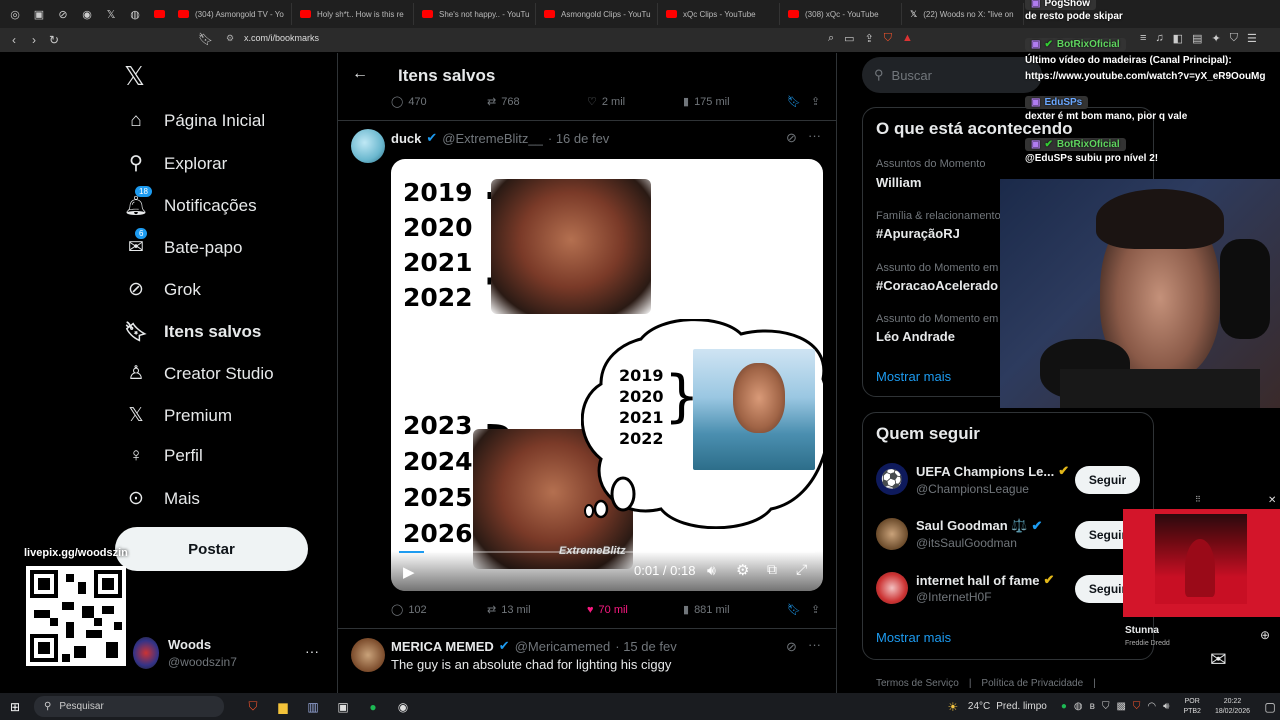 Image resolution: width=1280 pixels, height=720 pixels. What do you see at coordinates (354, 14) in the screenshot?
I see `browser-tab: Holy sh*t.. How is this re` at bounding box center [354, 14].